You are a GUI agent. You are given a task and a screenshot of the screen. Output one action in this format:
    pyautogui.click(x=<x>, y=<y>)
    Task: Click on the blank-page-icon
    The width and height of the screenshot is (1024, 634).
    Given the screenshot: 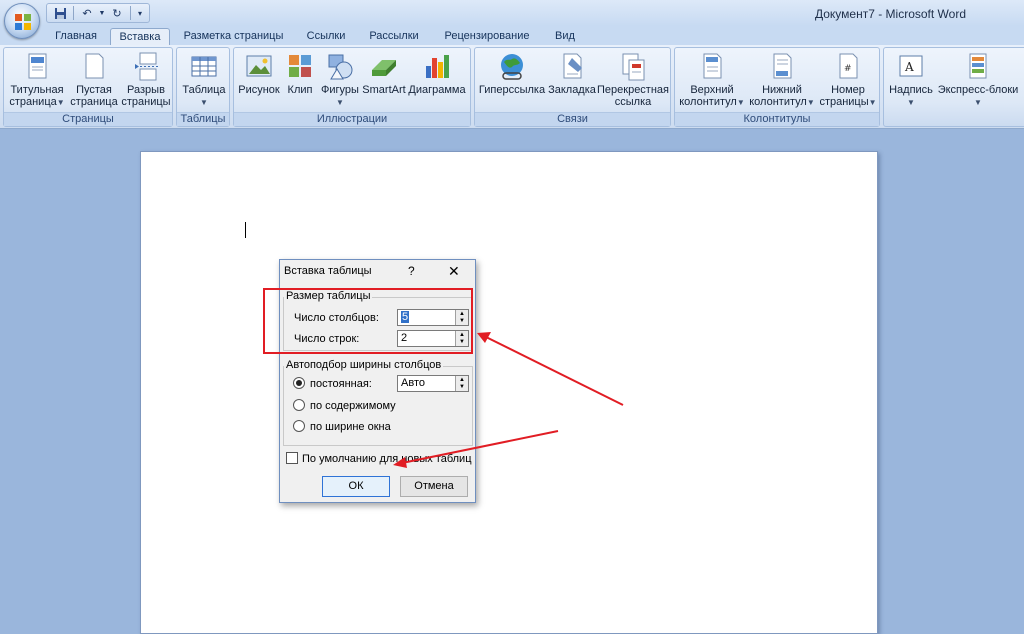 What is the action you would take?
    pyautogui.click(x=94, y=66)
    